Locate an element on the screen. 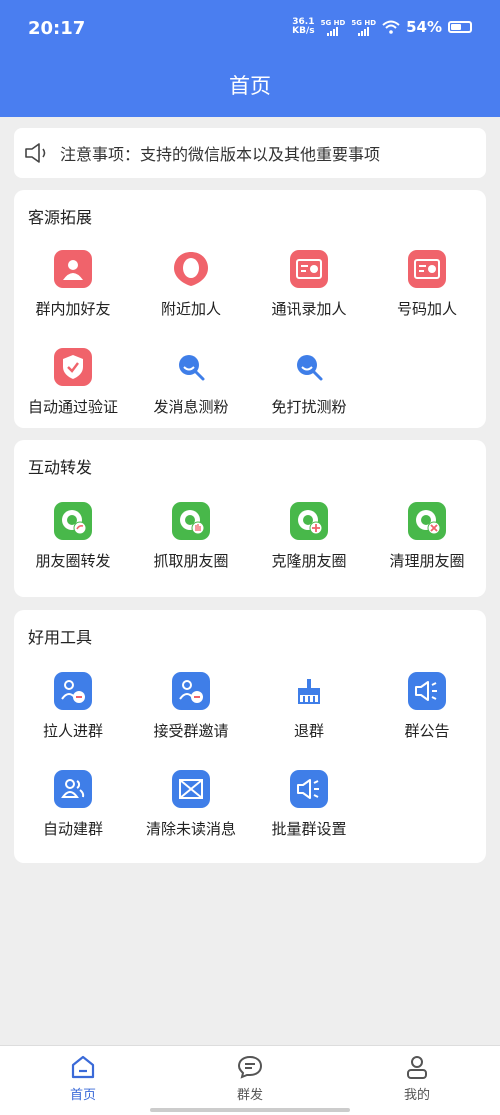 The width and height of the screenshot is (500, 1115). menu-item-label: 克隆朋友圈 is located at coordinates (309, 561).